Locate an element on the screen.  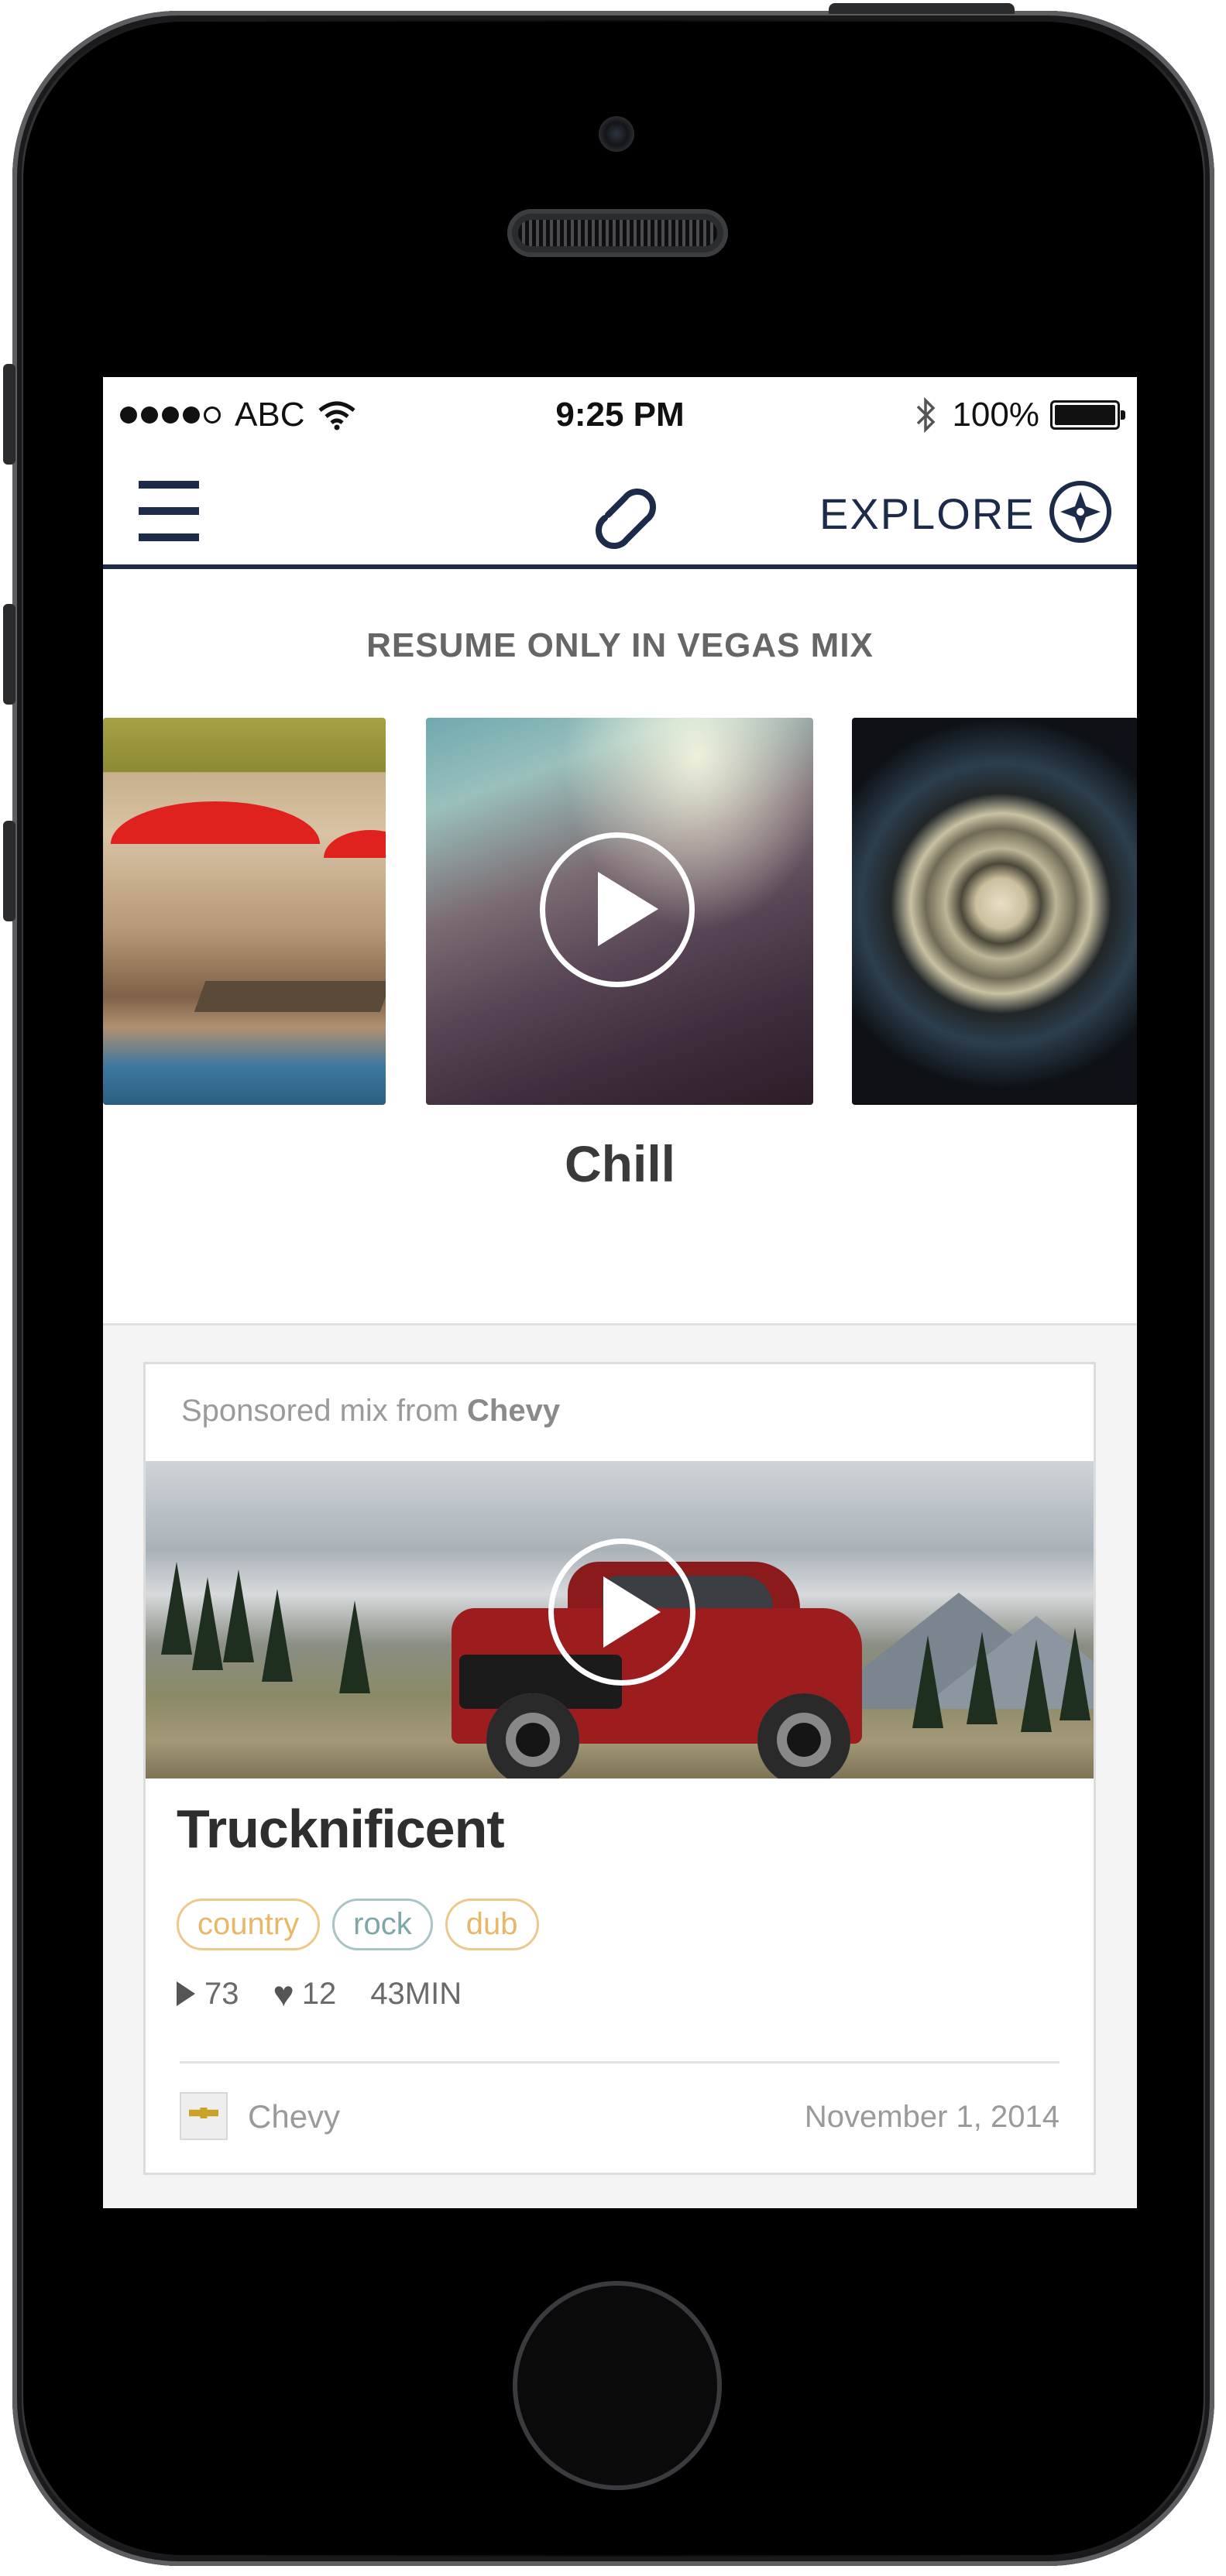
bowtie-shape is located at coordinates (203, 2113).